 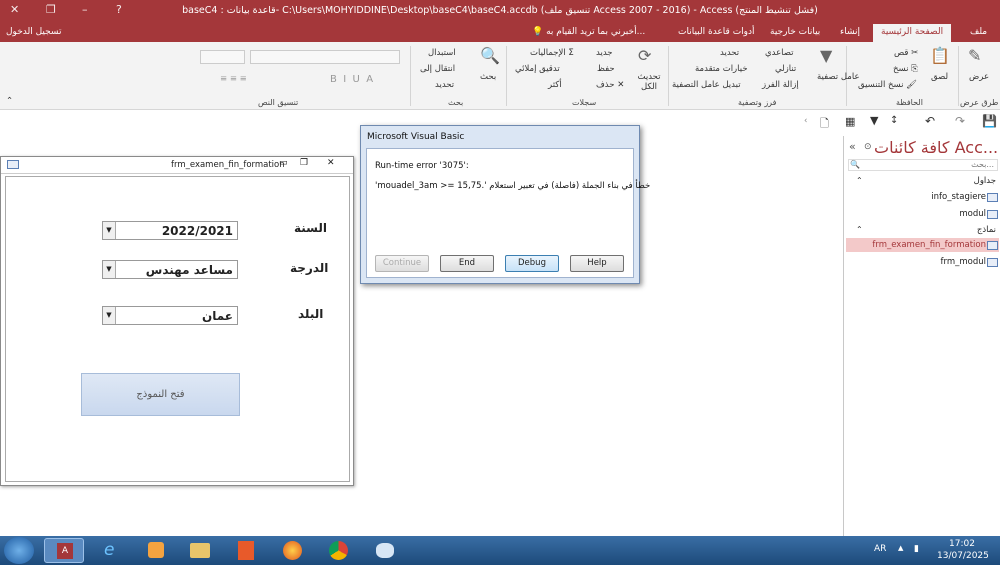 What do you see at coordinates (246, 550) in the screenshot?
I see `app-taskbar-icon` at bounding box center [246, 550].